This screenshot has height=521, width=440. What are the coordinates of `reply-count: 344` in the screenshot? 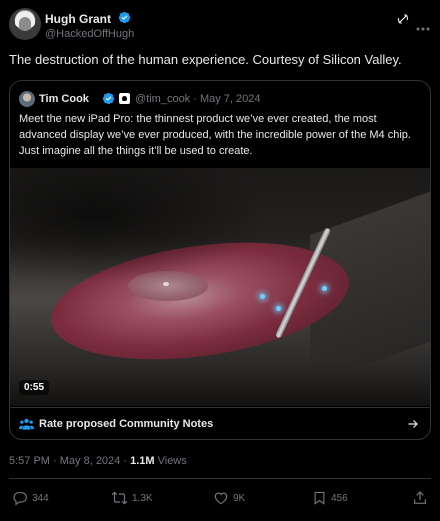 It's located at (40, 498).